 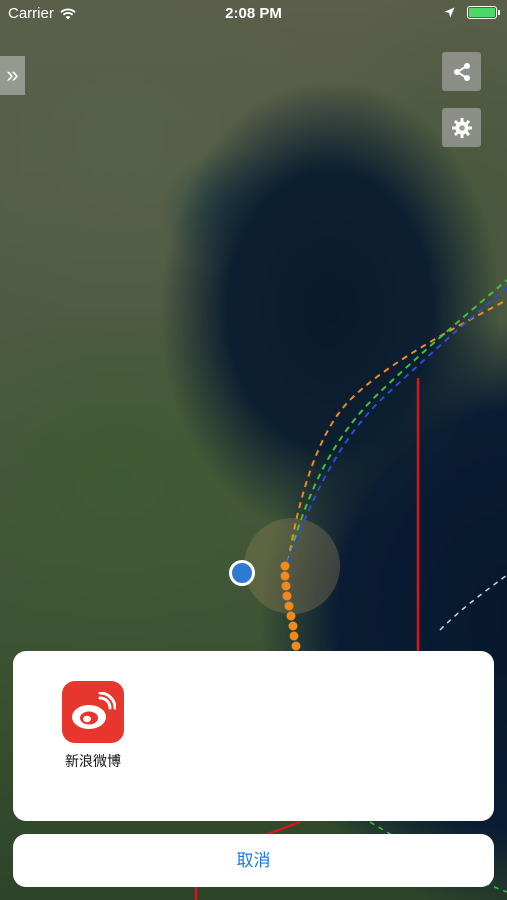 I want to click on share-icon, so click(x=461, y=71).